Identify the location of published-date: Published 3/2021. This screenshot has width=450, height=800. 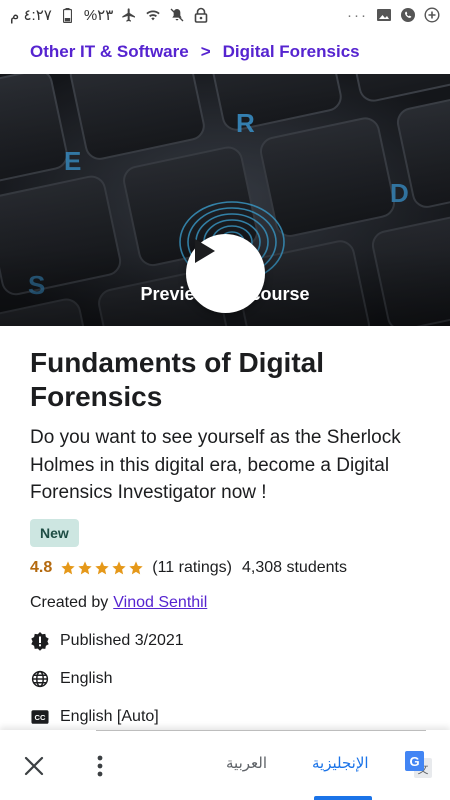
(122, 640).